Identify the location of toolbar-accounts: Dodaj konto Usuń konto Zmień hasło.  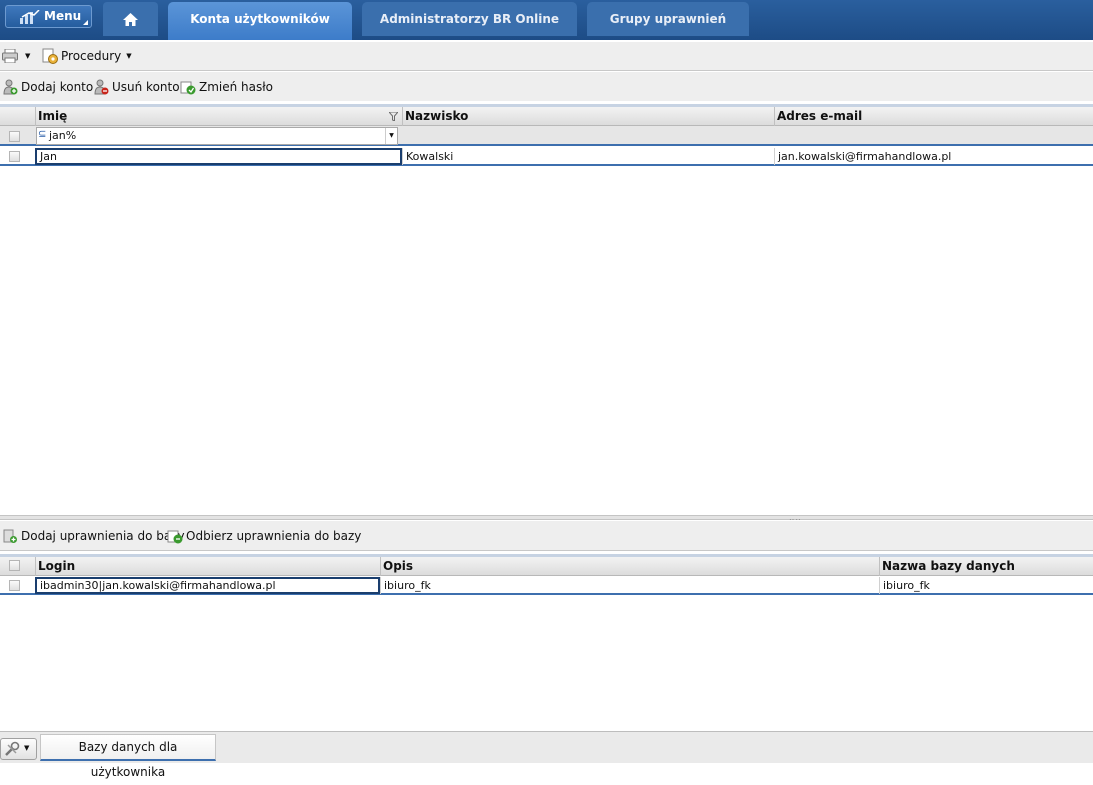
(546, 86).